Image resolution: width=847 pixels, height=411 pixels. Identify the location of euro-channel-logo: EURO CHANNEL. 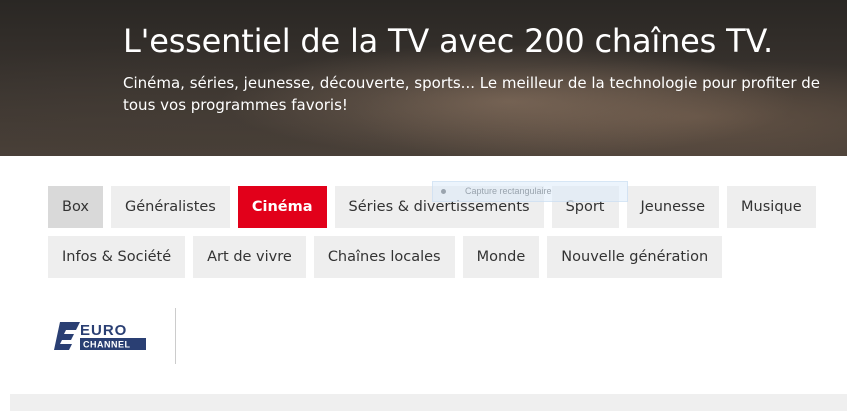
(100, 336).